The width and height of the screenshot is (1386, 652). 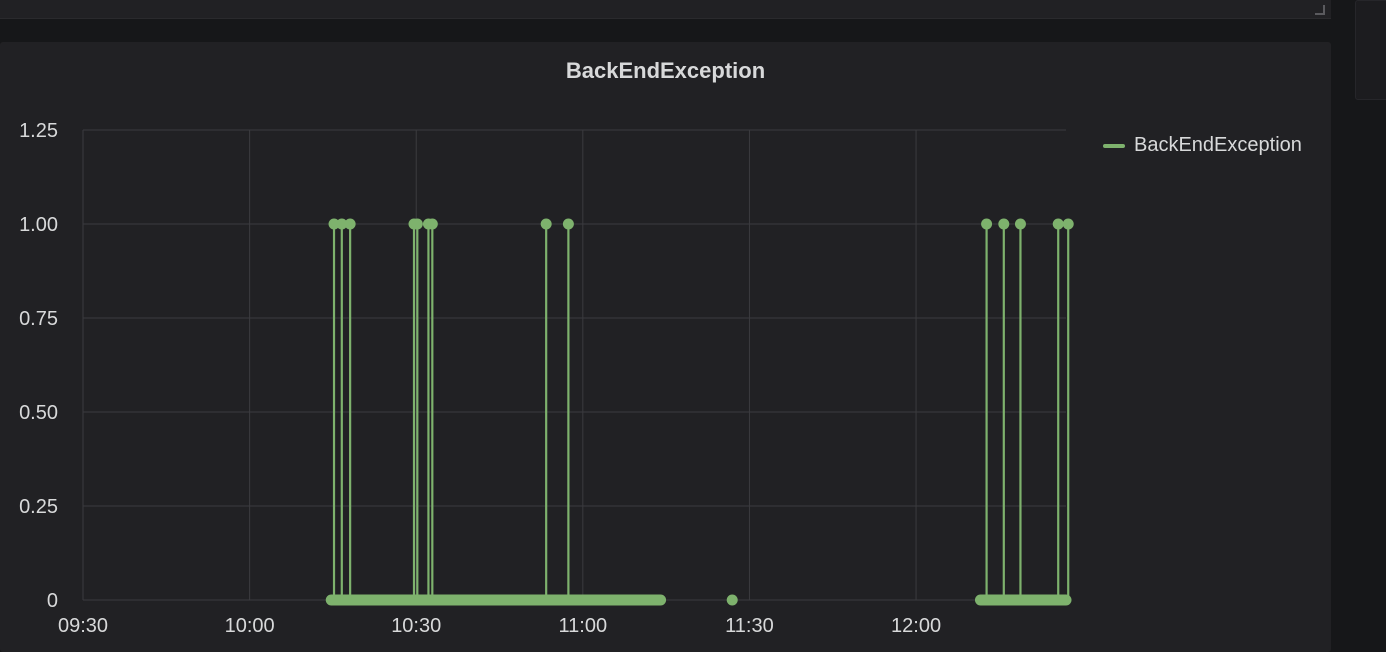 I want to click on y-tick-label: 0, so click(x=52, y=601).